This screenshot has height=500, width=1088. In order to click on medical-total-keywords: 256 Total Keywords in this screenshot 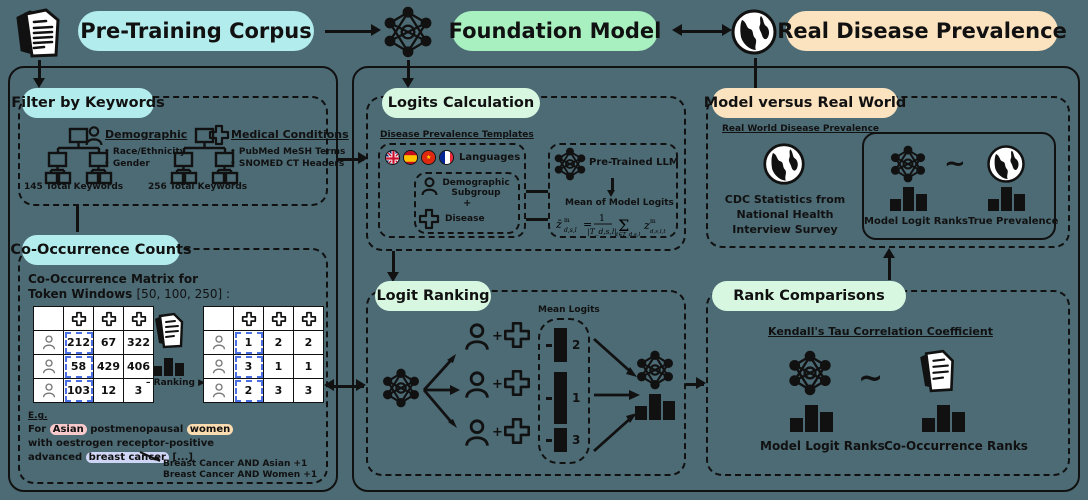, I will do `click(198, 187)`.